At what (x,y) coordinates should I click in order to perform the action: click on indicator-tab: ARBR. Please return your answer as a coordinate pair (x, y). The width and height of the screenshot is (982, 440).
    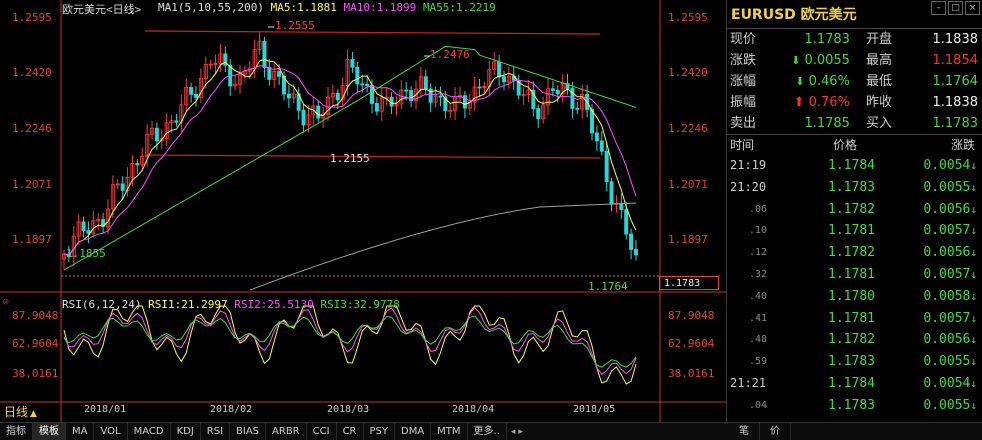
    Looking at the image, I should click on (286, 431).